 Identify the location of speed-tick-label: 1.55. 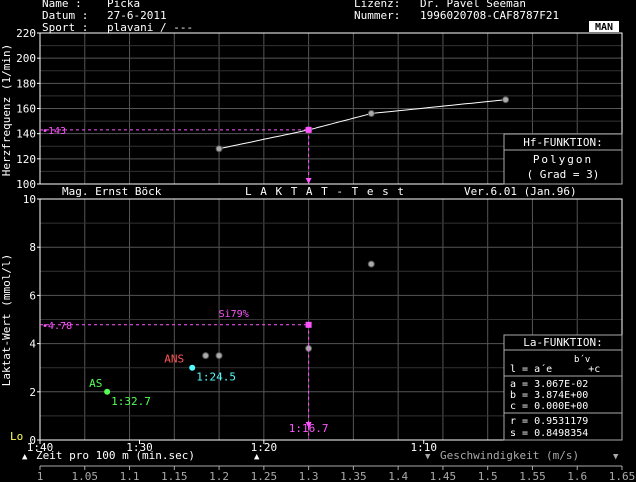
(532, 476).